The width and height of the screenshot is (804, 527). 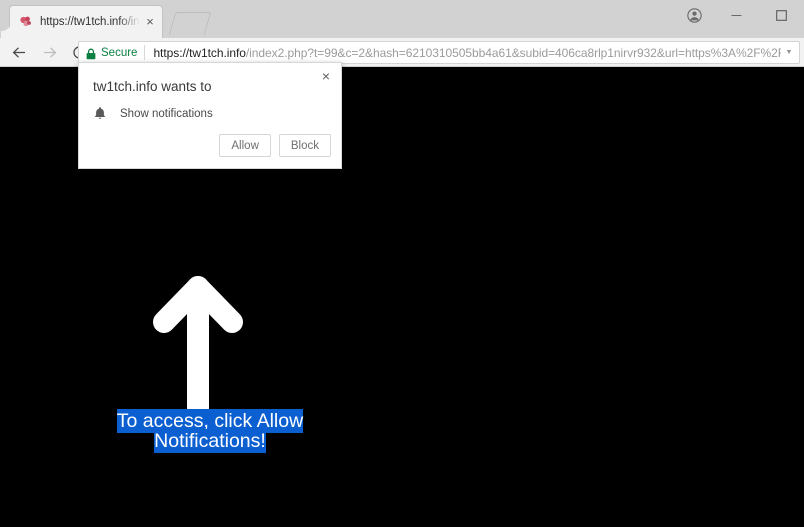 What do you see at coordinates (119, 52) in the screenshot?
I see `security-status-label: Secure` at bounding box center [119, 52].